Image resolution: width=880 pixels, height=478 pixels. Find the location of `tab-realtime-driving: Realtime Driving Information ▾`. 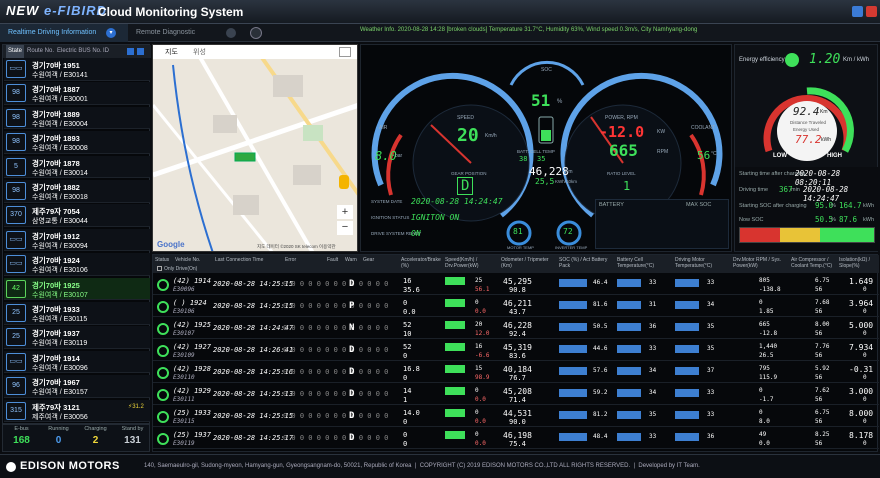

tab-realtime-driving: Realtime Driving Information ▾ is located at coordinates (64, 33).